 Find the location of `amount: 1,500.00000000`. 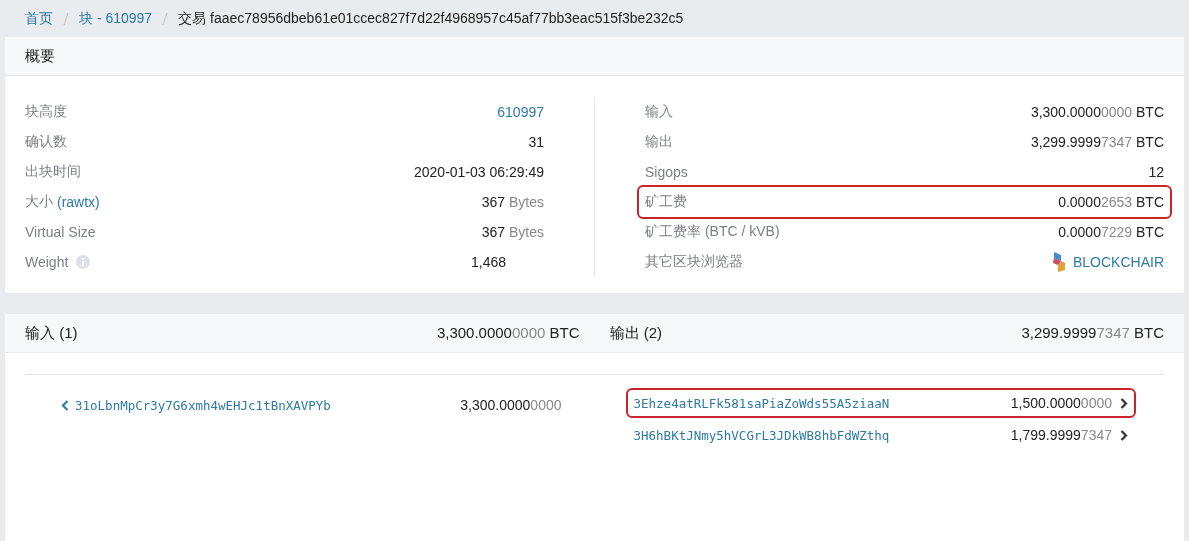

amount: 1,500.00000000 is located at coordinates (1061, 403).